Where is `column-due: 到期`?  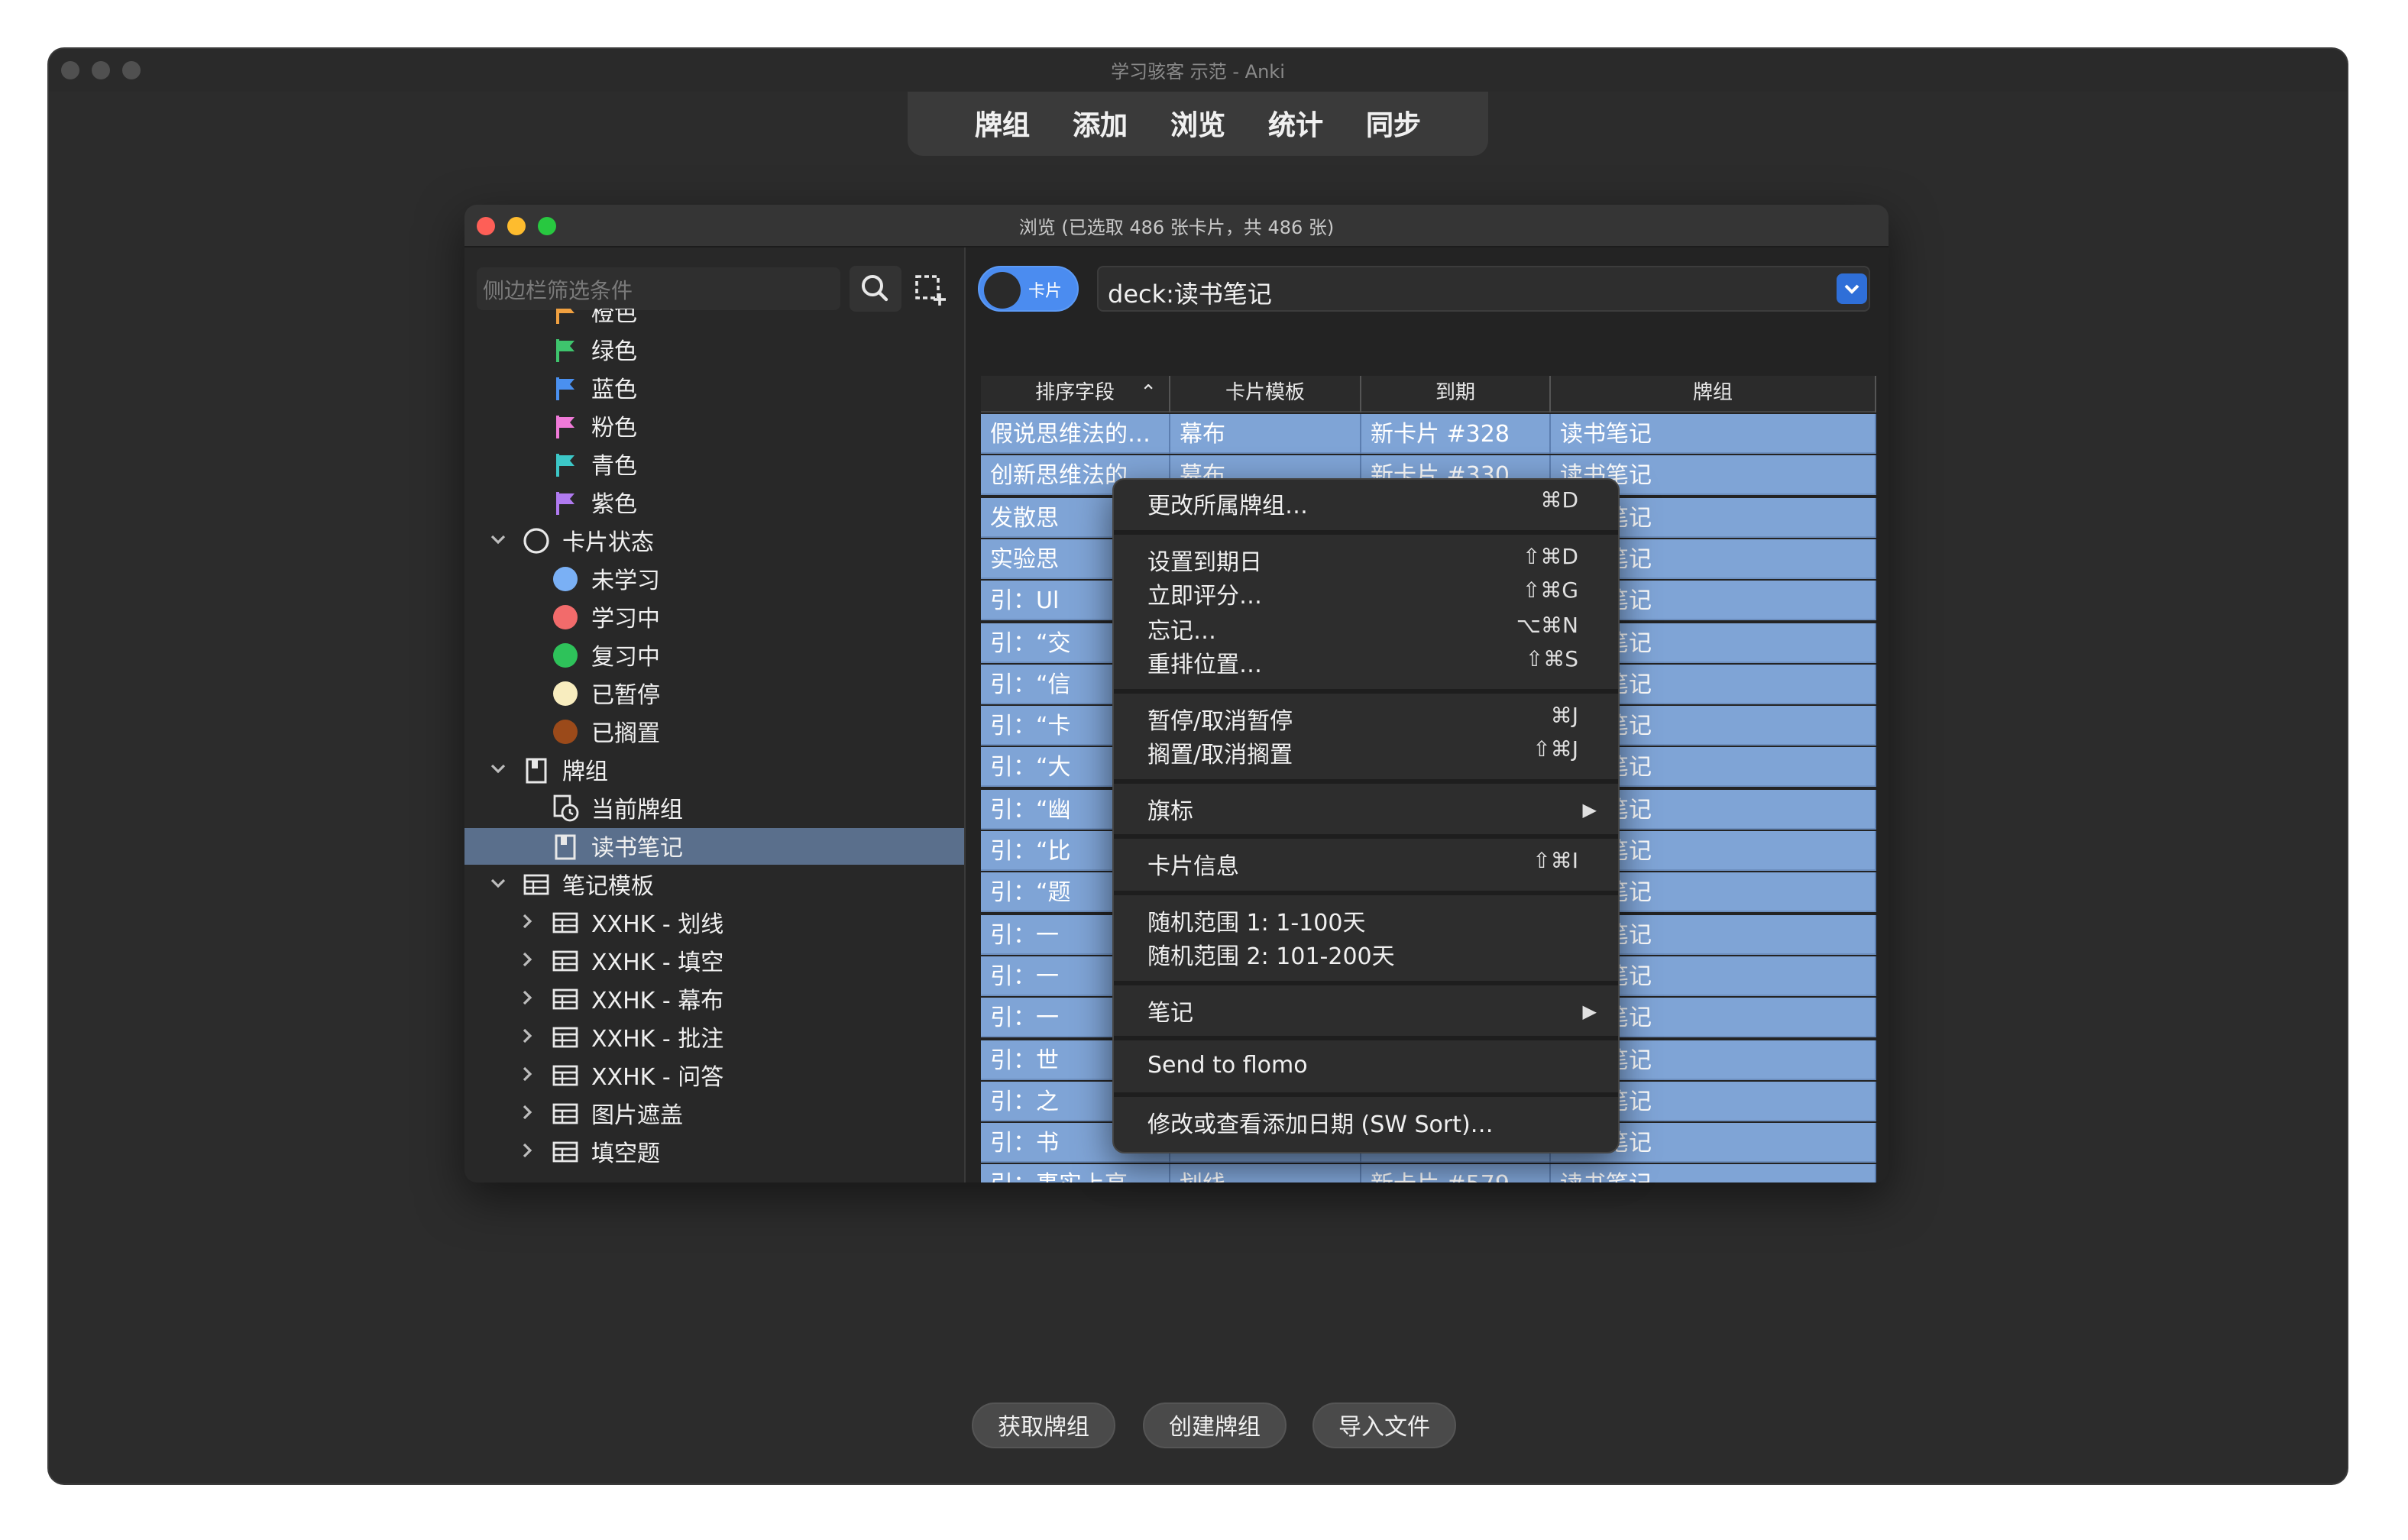
column-due: 到期 is located at coordinates (1456, 394).